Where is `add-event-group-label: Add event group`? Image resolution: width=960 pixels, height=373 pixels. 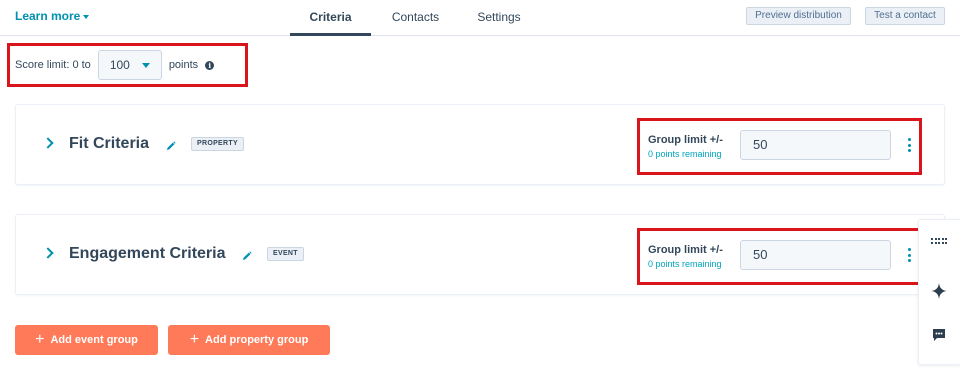 add-event-group-label: Add event group is located at coordinates (94, 340).